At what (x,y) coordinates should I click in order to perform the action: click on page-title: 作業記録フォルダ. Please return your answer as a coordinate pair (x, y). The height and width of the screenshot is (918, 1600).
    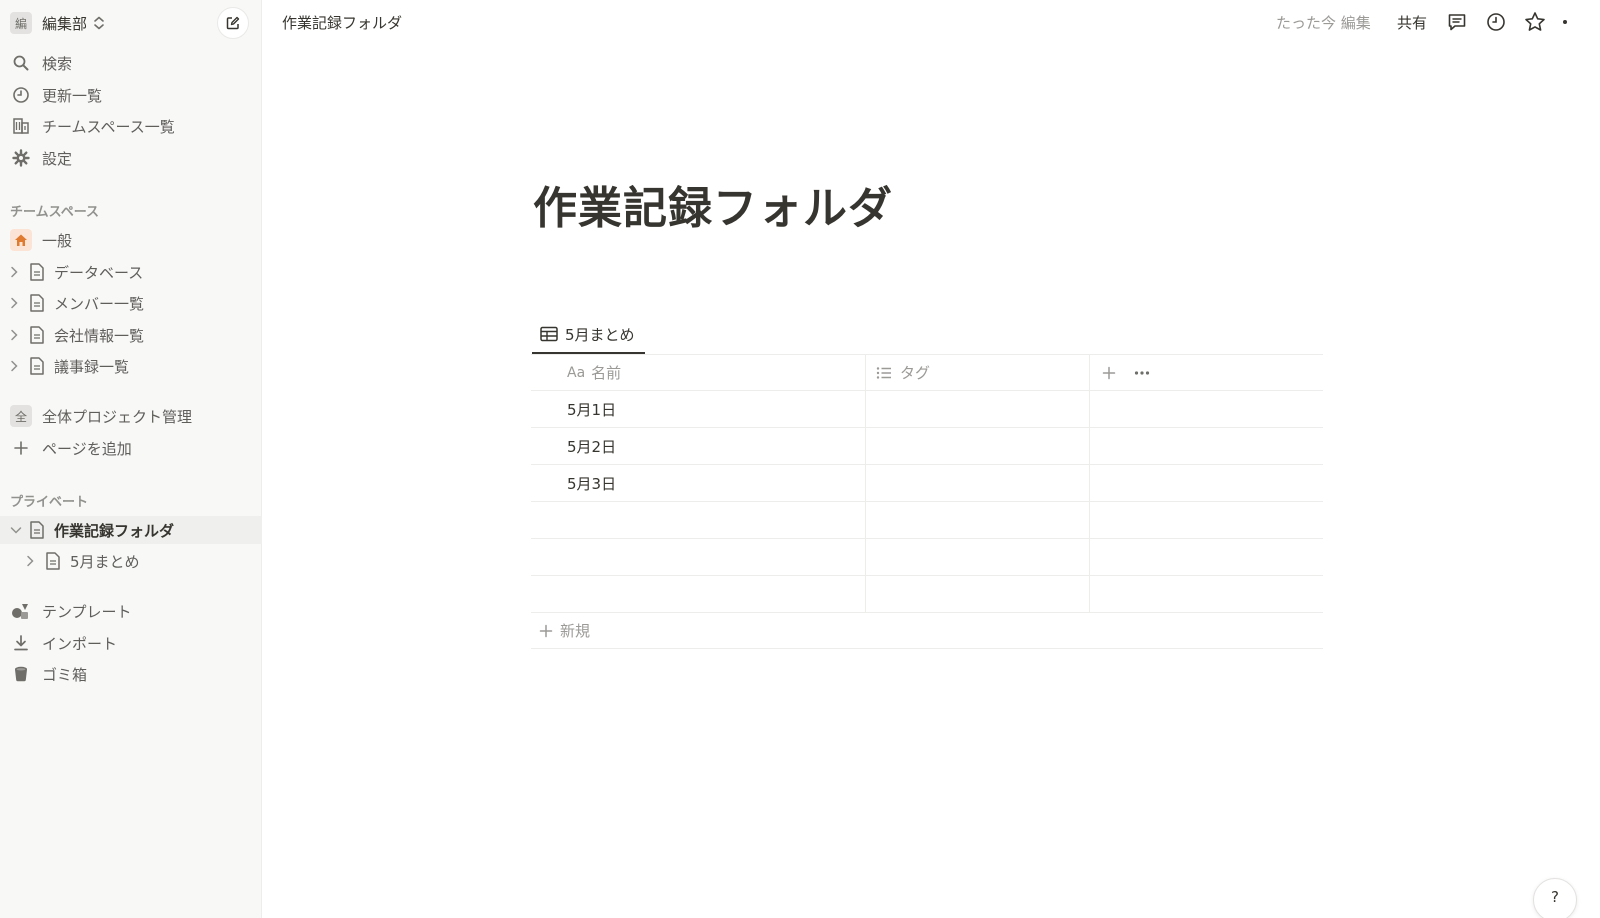
    Looking at the image, I should click on (713, 204).